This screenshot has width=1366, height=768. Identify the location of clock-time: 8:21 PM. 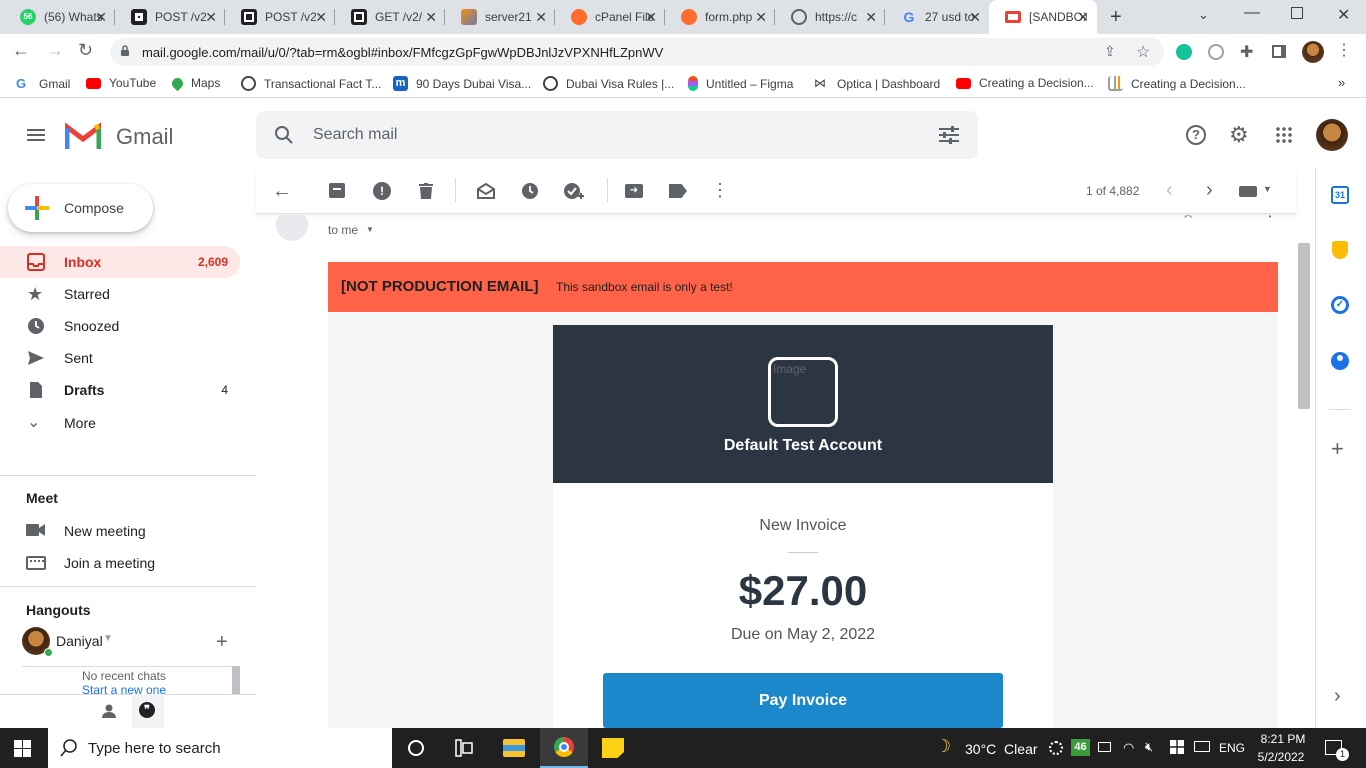
(1283, 739).